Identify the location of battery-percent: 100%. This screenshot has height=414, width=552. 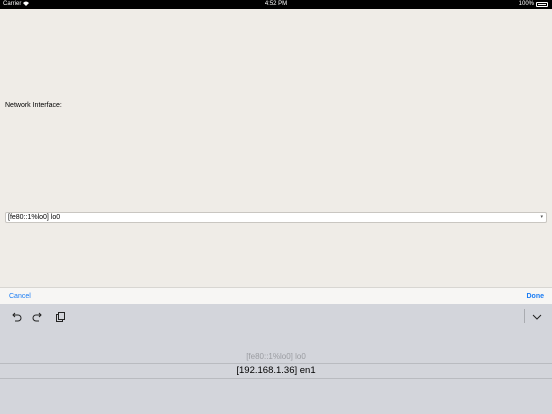
(526, 4).